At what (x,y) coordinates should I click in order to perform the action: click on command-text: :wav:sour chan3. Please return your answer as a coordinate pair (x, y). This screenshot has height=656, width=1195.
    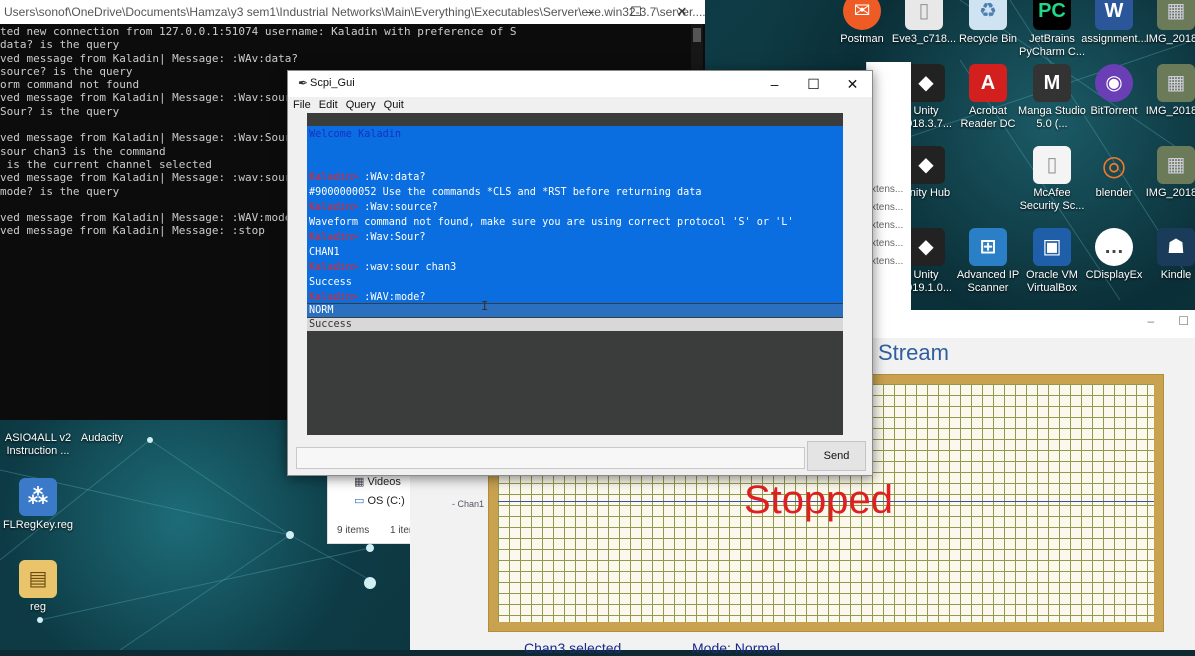
    Looking at the image, I should click on (407, 267).